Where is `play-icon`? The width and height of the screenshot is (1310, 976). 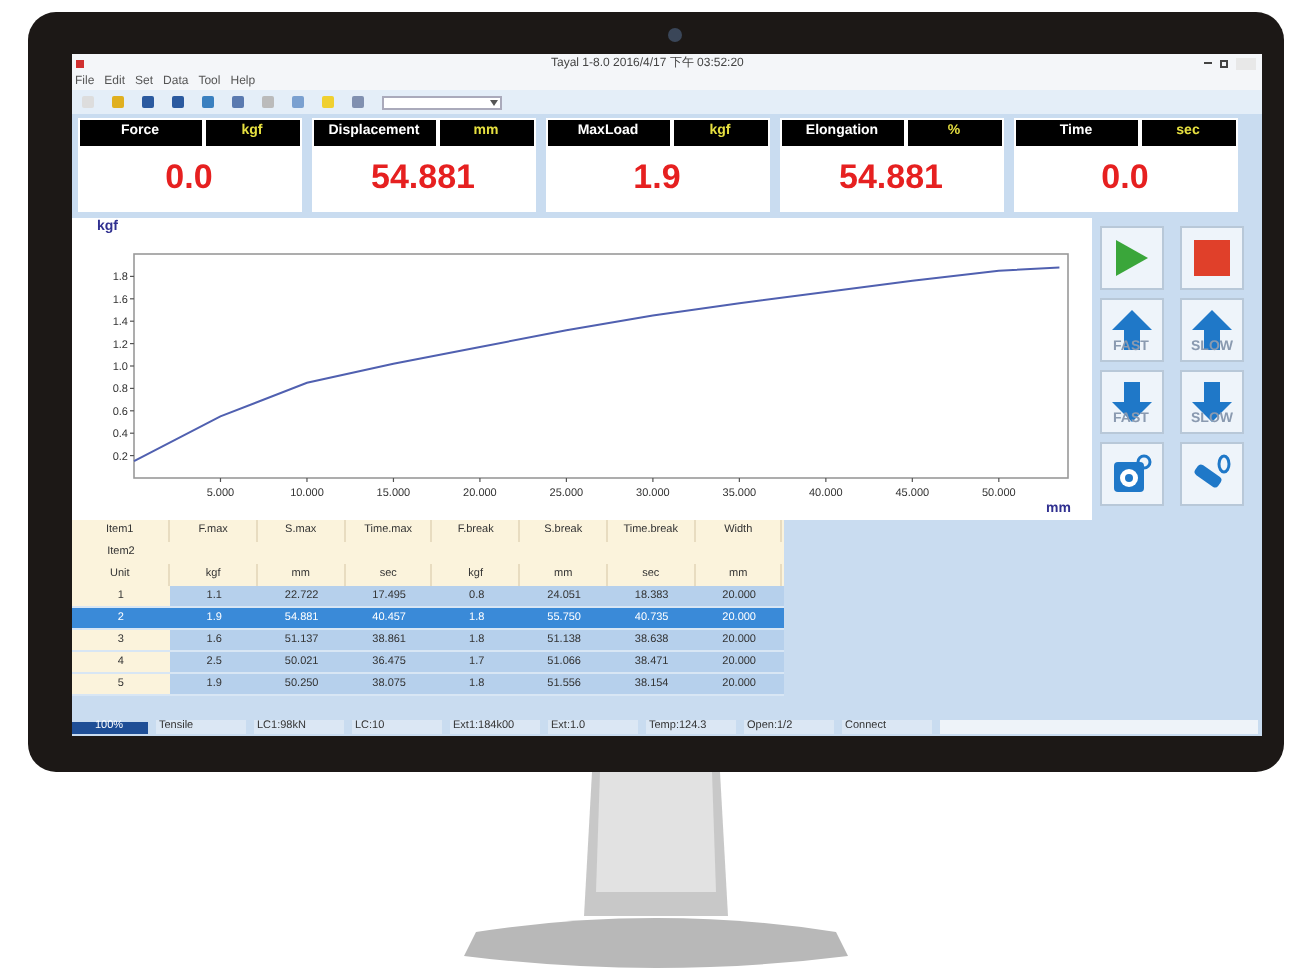
play-icon is located at coordinates (1131, 258).